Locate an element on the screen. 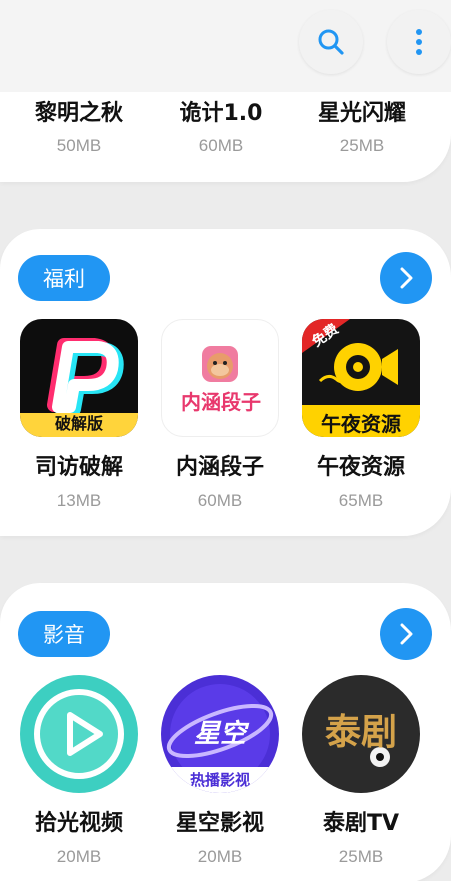 The height and width of the screenshot is (881, 451). crack-badge: 破解版 is located at coordinates (78, 423).